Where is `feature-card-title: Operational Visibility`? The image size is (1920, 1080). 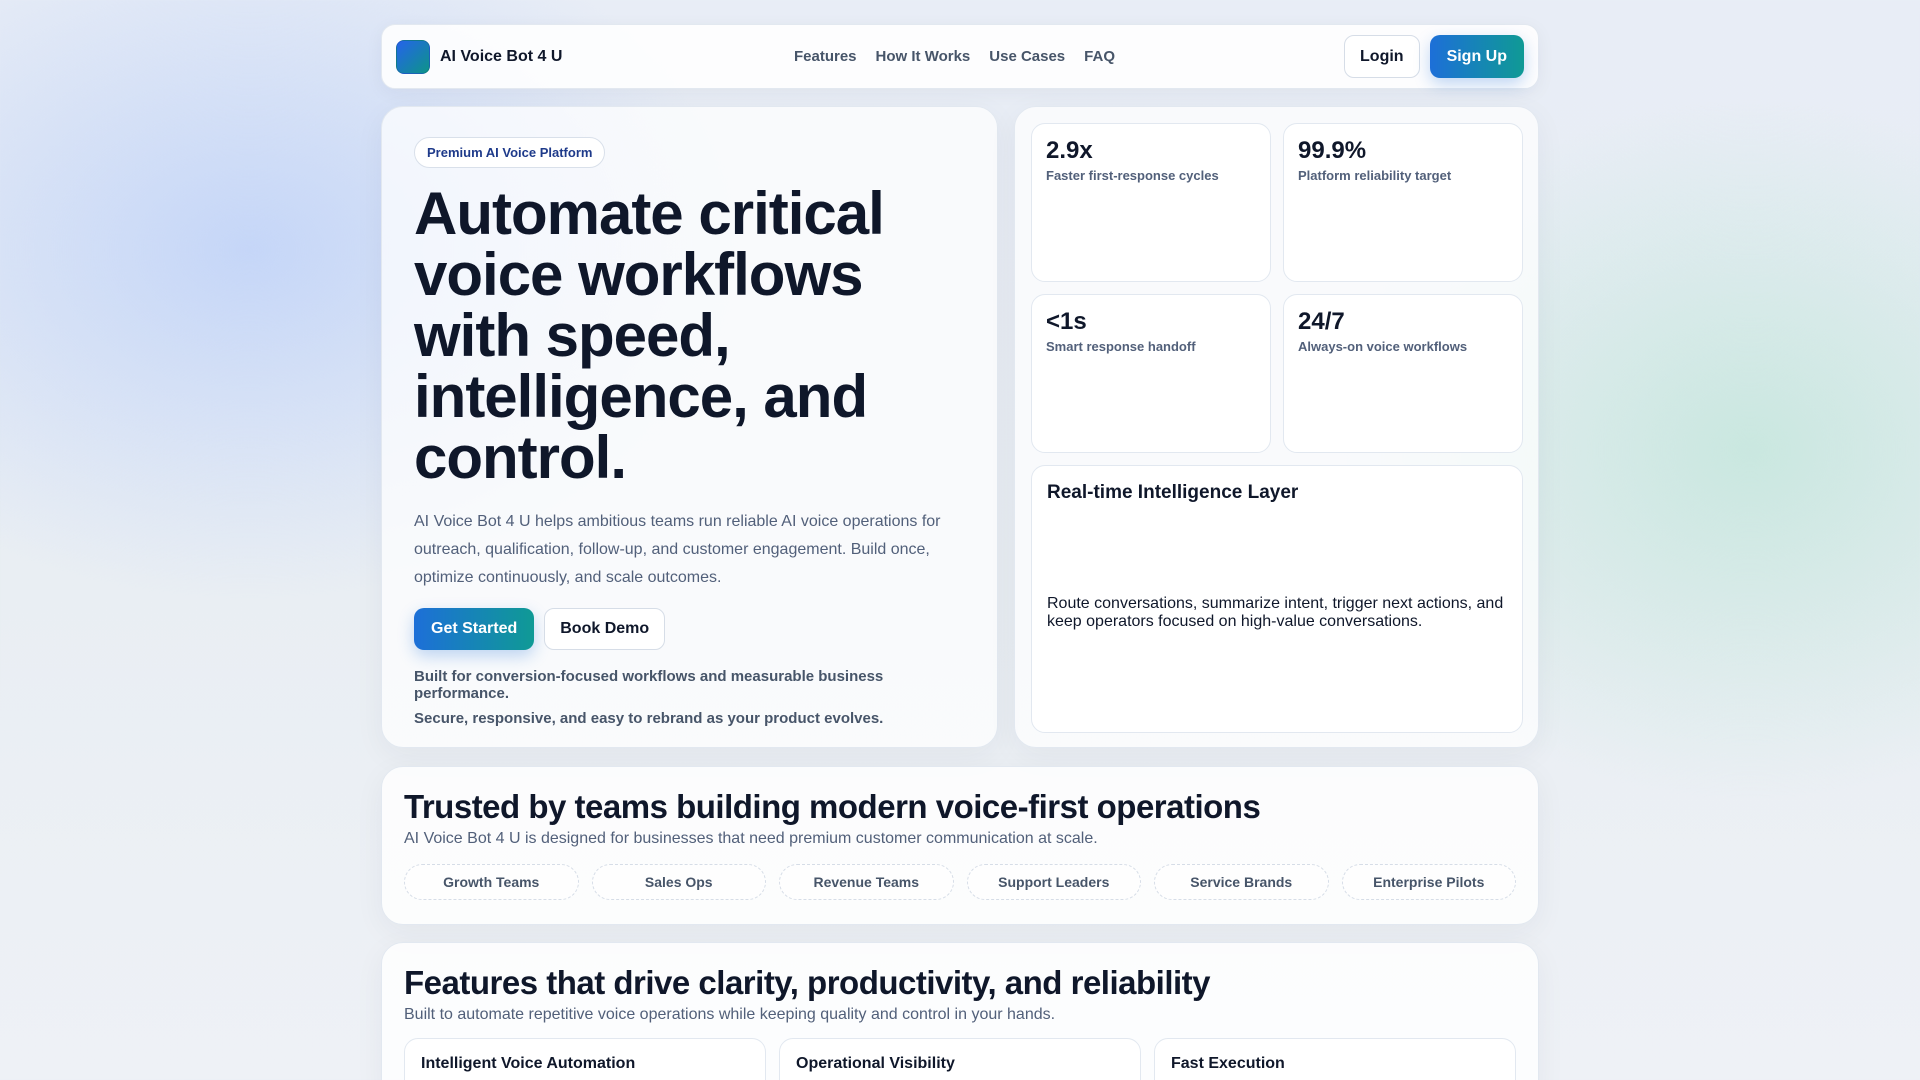 feature-card-title: Operational Visibility is located at coordinates (875, 1063).